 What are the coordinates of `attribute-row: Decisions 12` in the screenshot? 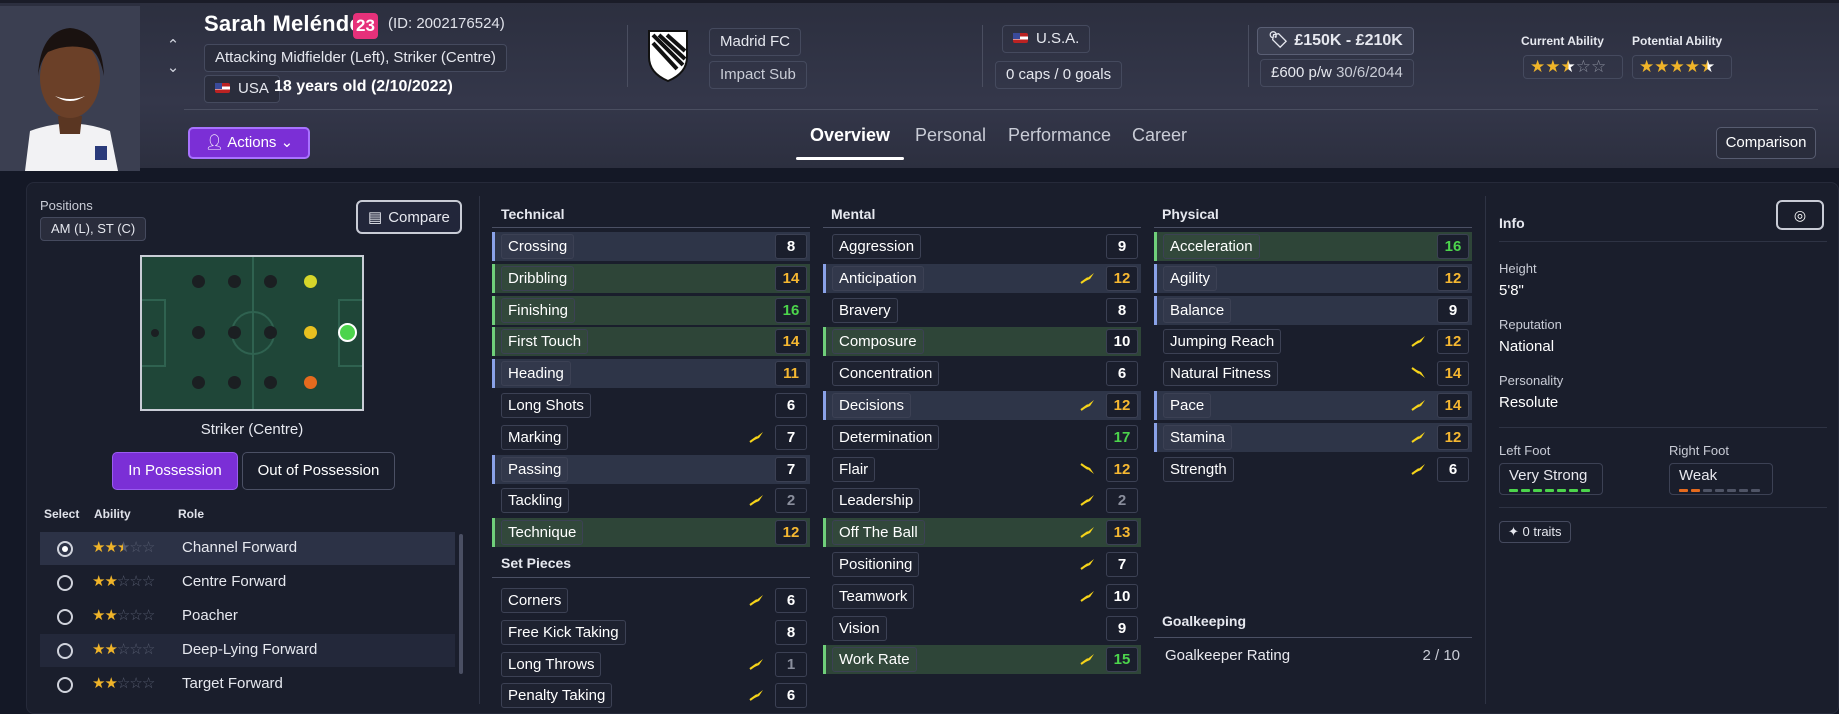 It's located at (982, 405).